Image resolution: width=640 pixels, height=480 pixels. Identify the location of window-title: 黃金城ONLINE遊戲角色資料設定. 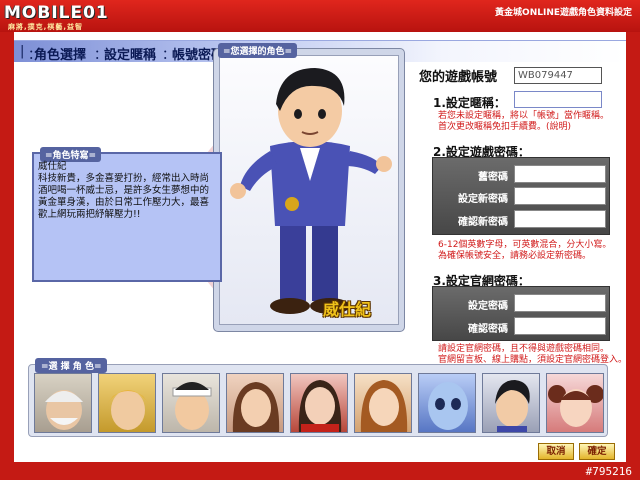
(563, 13).